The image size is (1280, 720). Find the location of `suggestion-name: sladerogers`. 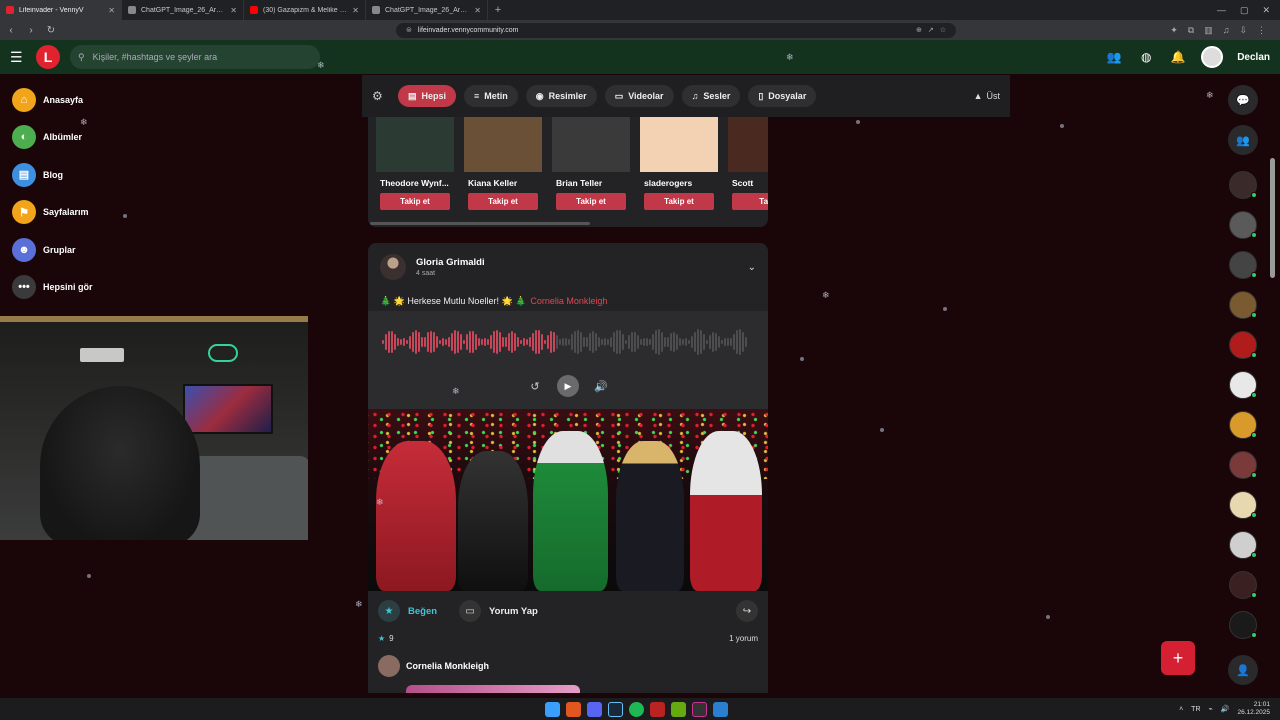

suggestion-name: sladerogers is located at coordinates (681, 183).